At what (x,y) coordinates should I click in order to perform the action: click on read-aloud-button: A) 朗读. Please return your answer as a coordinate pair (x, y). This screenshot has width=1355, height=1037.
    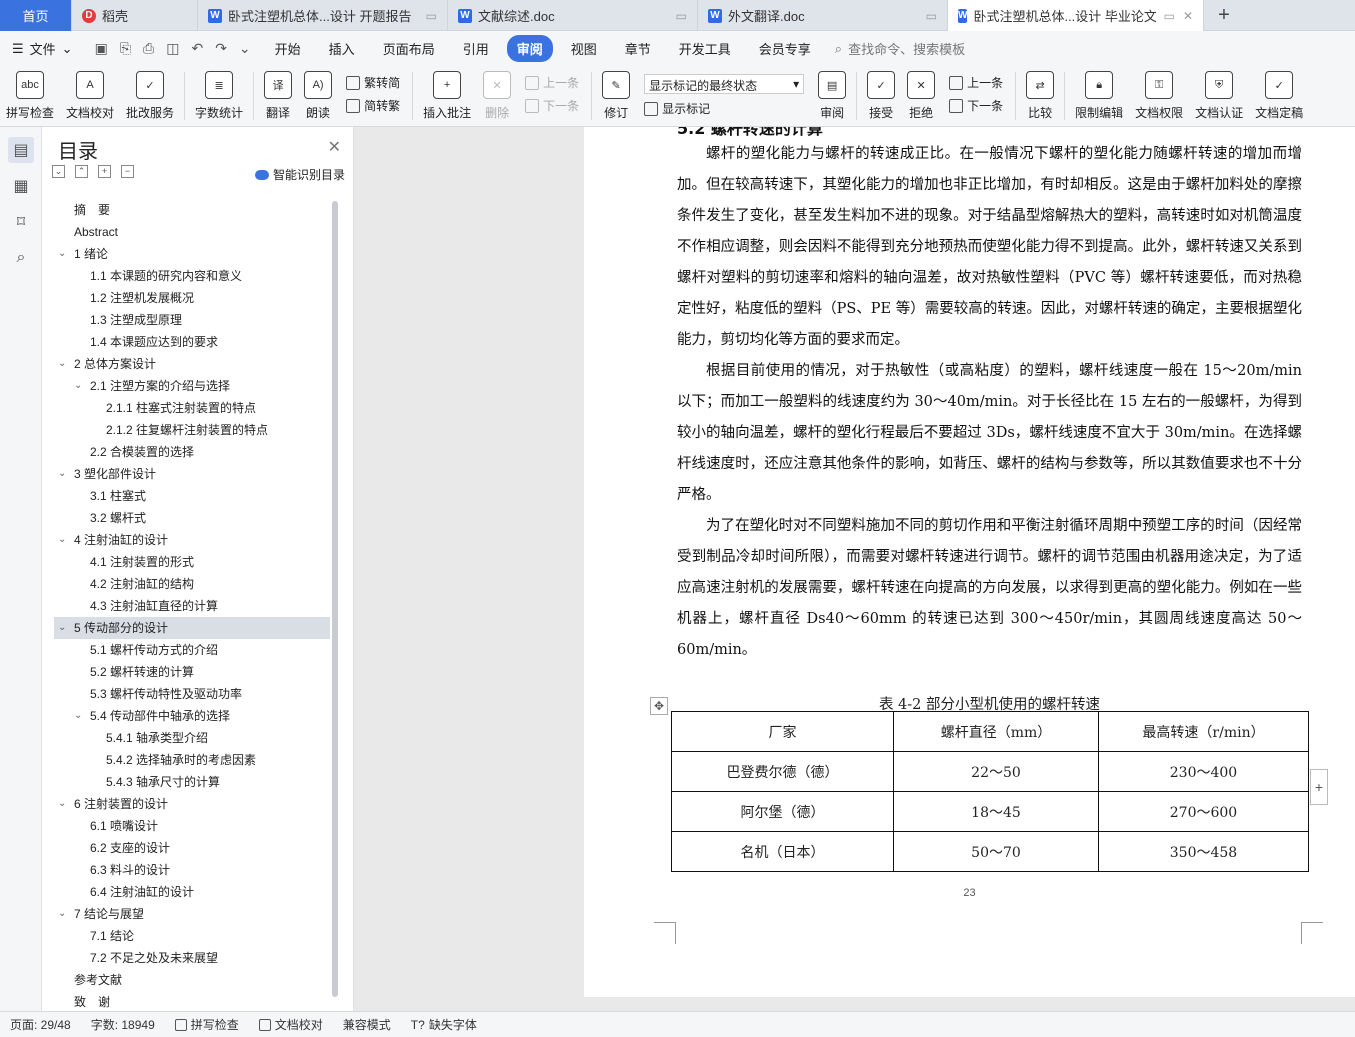
    Looking at the image, I should click on (318, 93).